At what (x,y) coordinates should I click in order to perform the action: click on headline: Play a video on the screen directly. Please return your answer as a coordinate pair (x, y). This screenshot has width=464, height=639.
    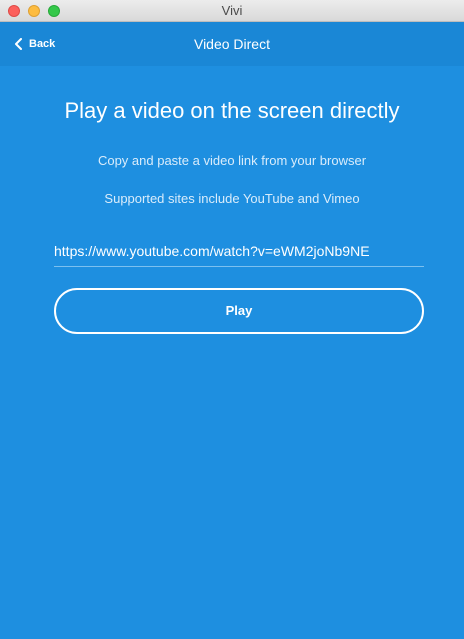
    Looking at the image, I should click on (232, 110).